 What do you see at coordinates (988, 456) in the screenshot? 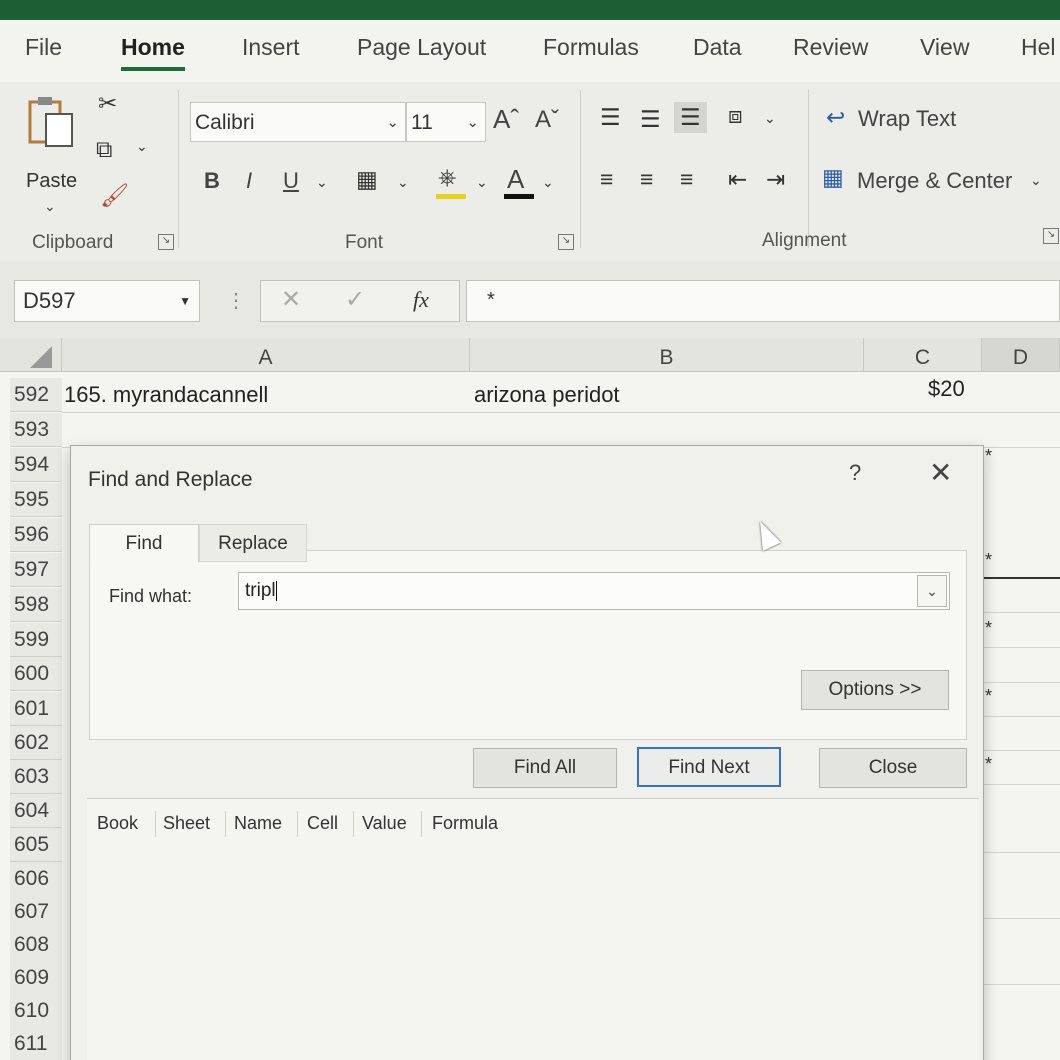
I see `cell-d594: *` at bounding box center [988, 456].